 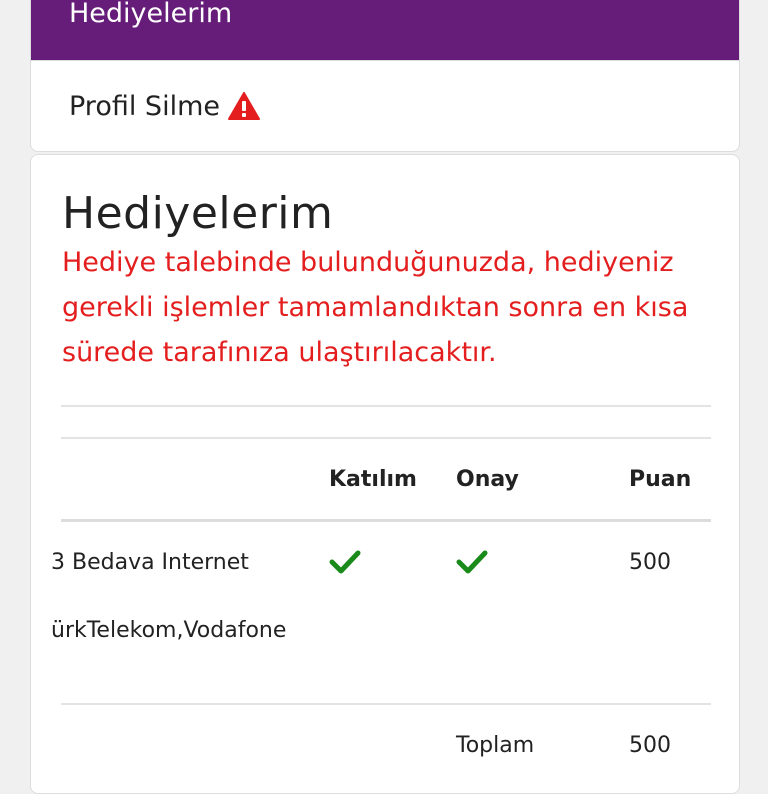 I want to click on table-header-border, so click(x=386, y=520).